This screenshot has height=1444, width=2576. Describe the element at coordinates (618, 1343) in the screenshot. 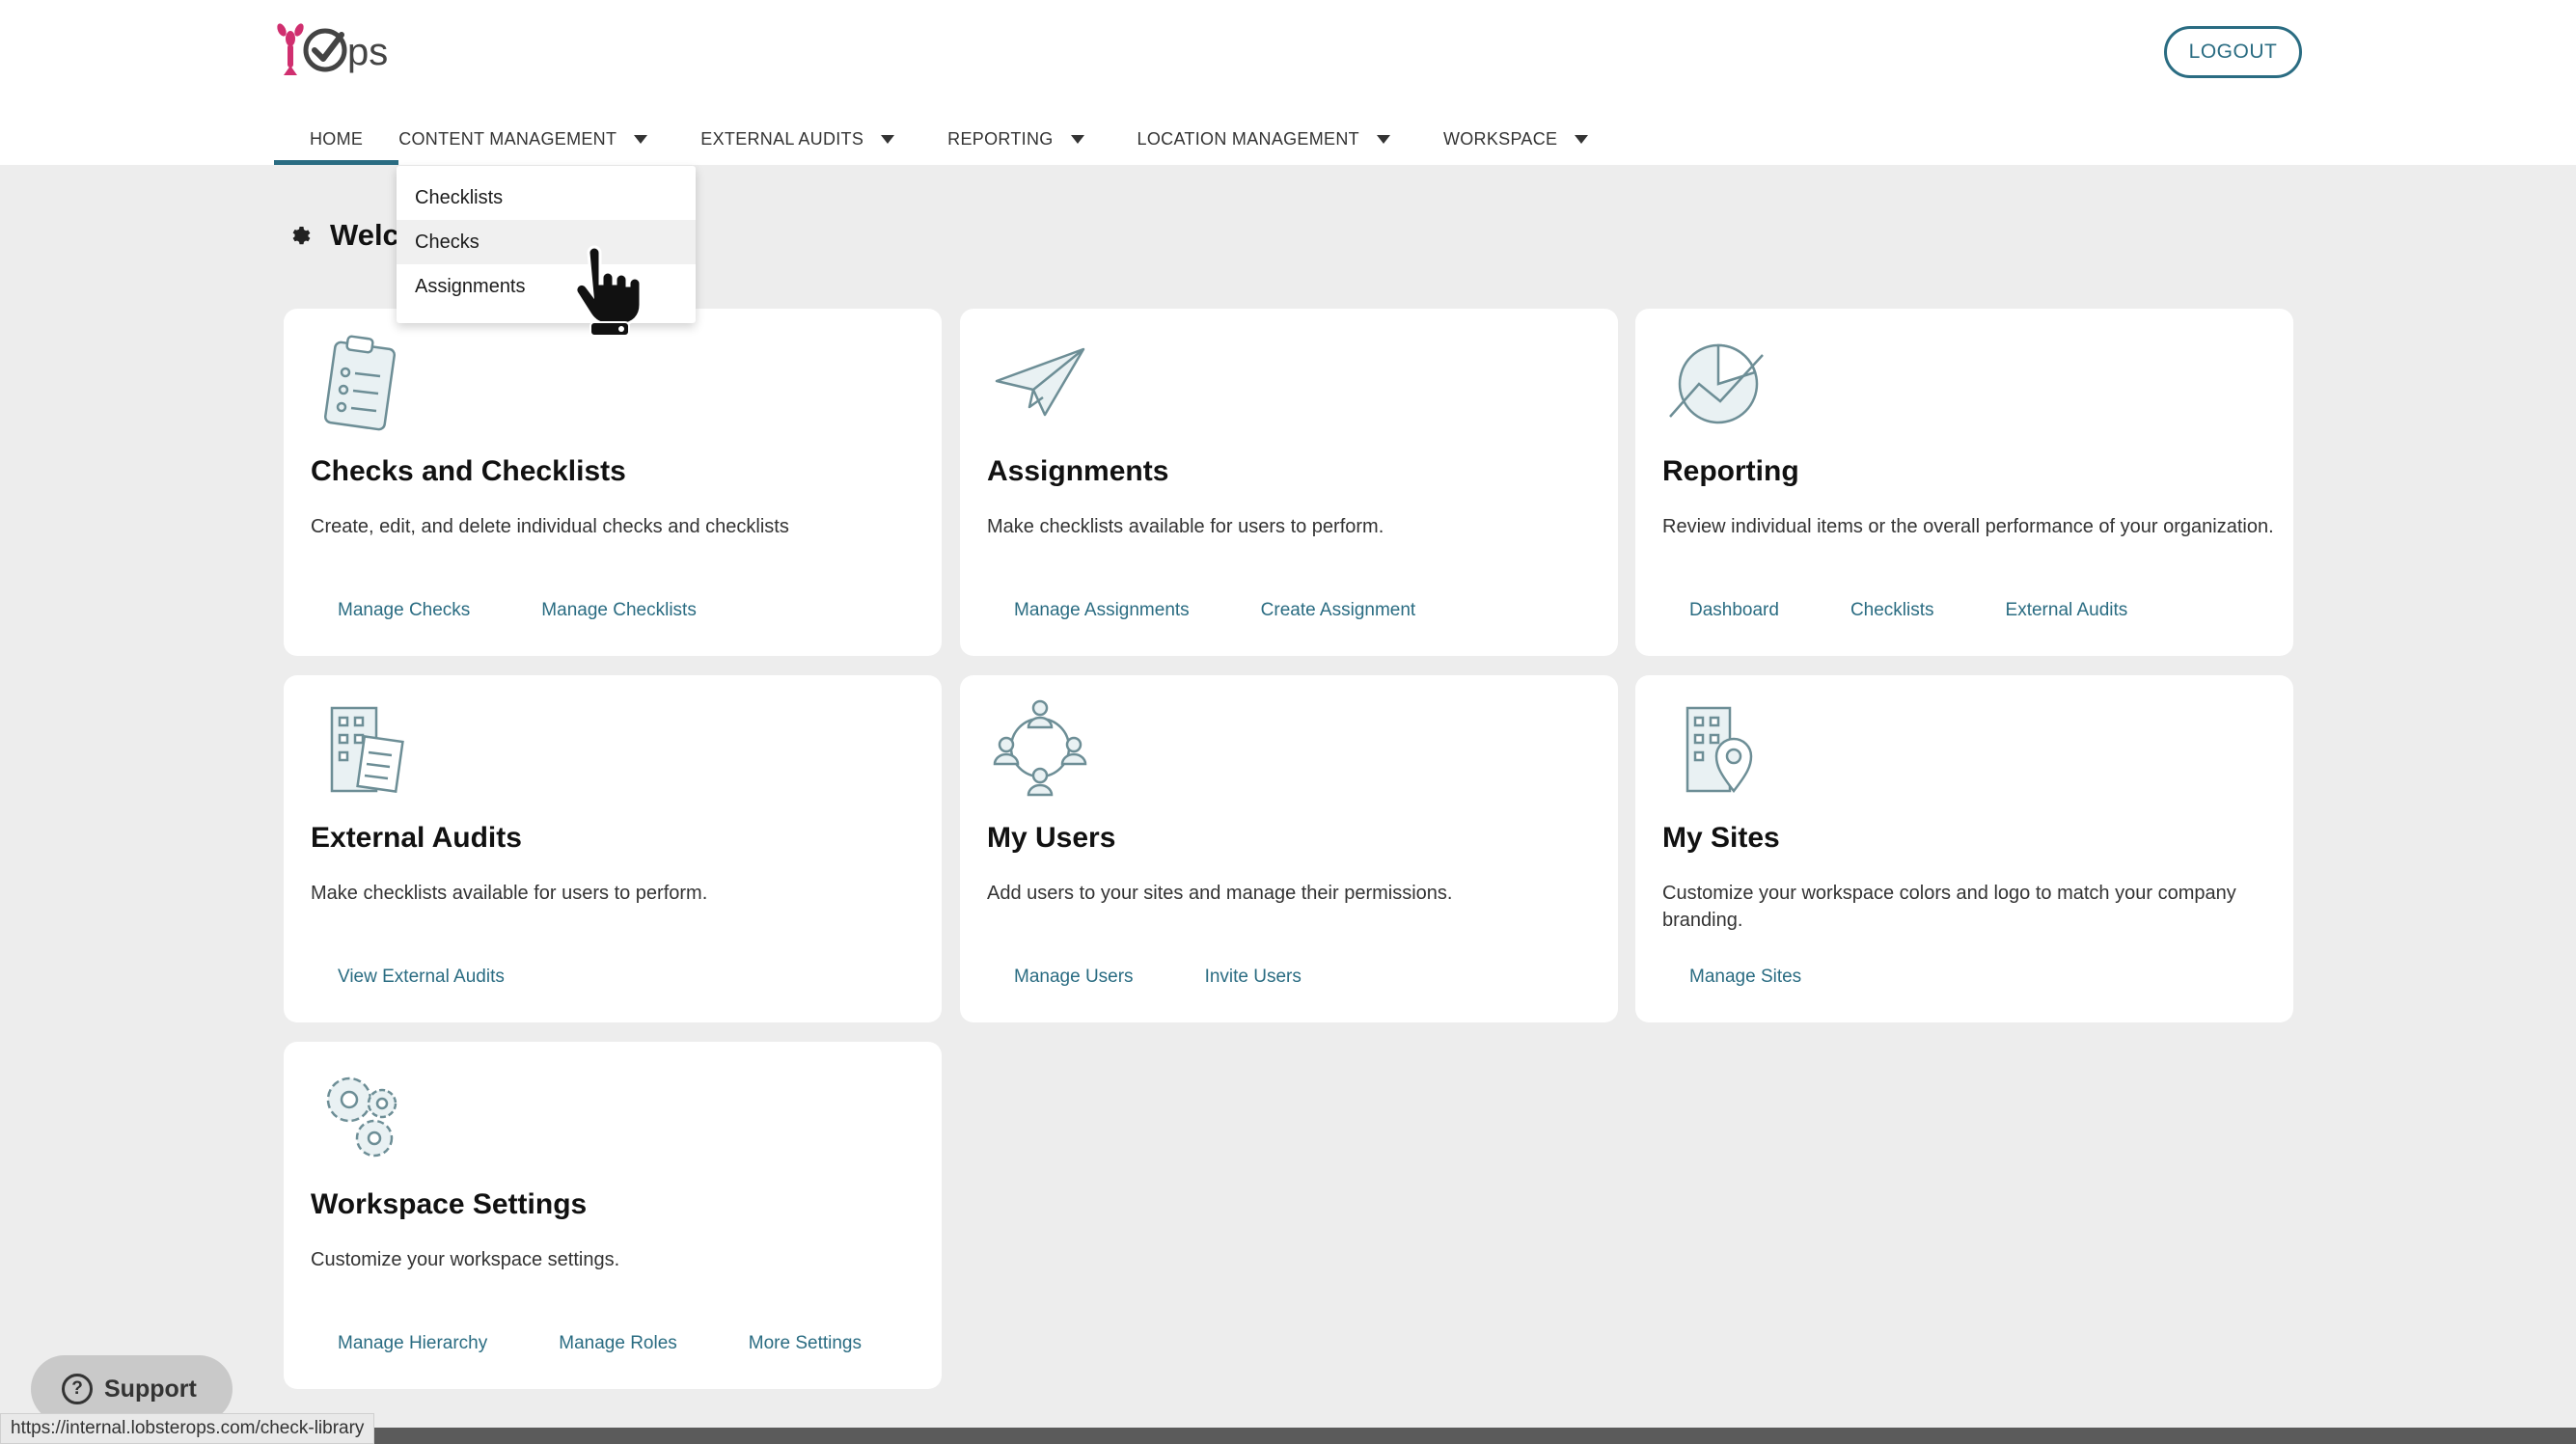

I see `manage-roles-link: Manage Roles` at that location.